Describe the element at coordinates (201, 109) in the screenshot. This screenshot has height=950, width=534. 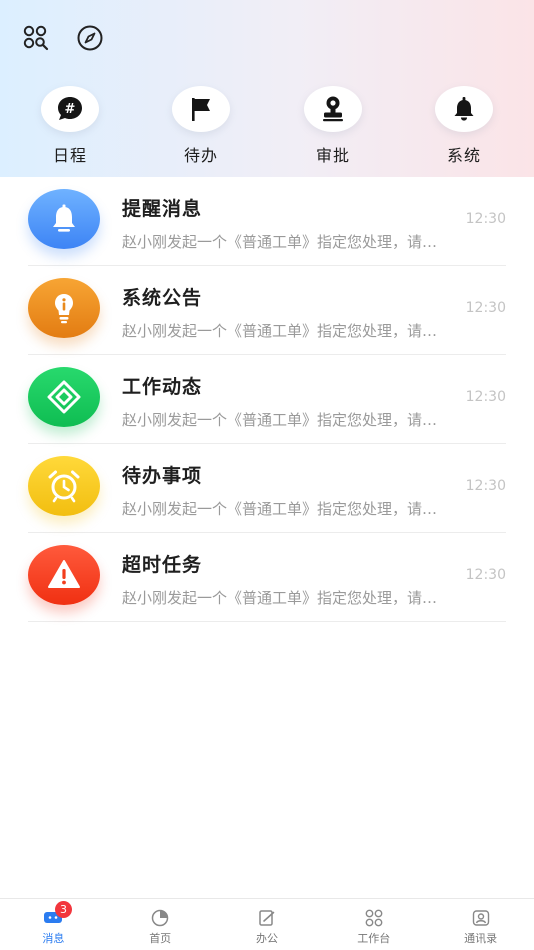
I see `flag-icon` at that location.